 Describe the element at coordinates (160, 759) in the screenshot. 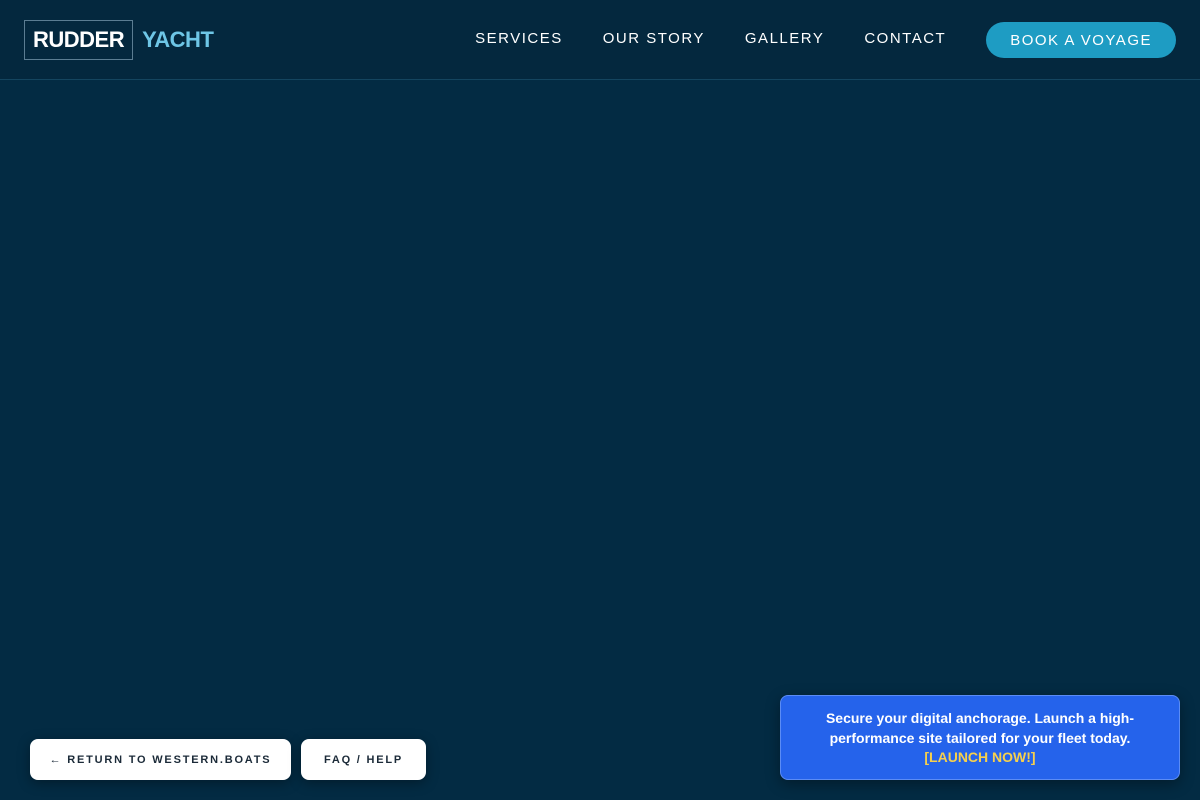

I see `return-to-western-boats-button: ← RETURN TO WESTERN.BOATS` at that location.